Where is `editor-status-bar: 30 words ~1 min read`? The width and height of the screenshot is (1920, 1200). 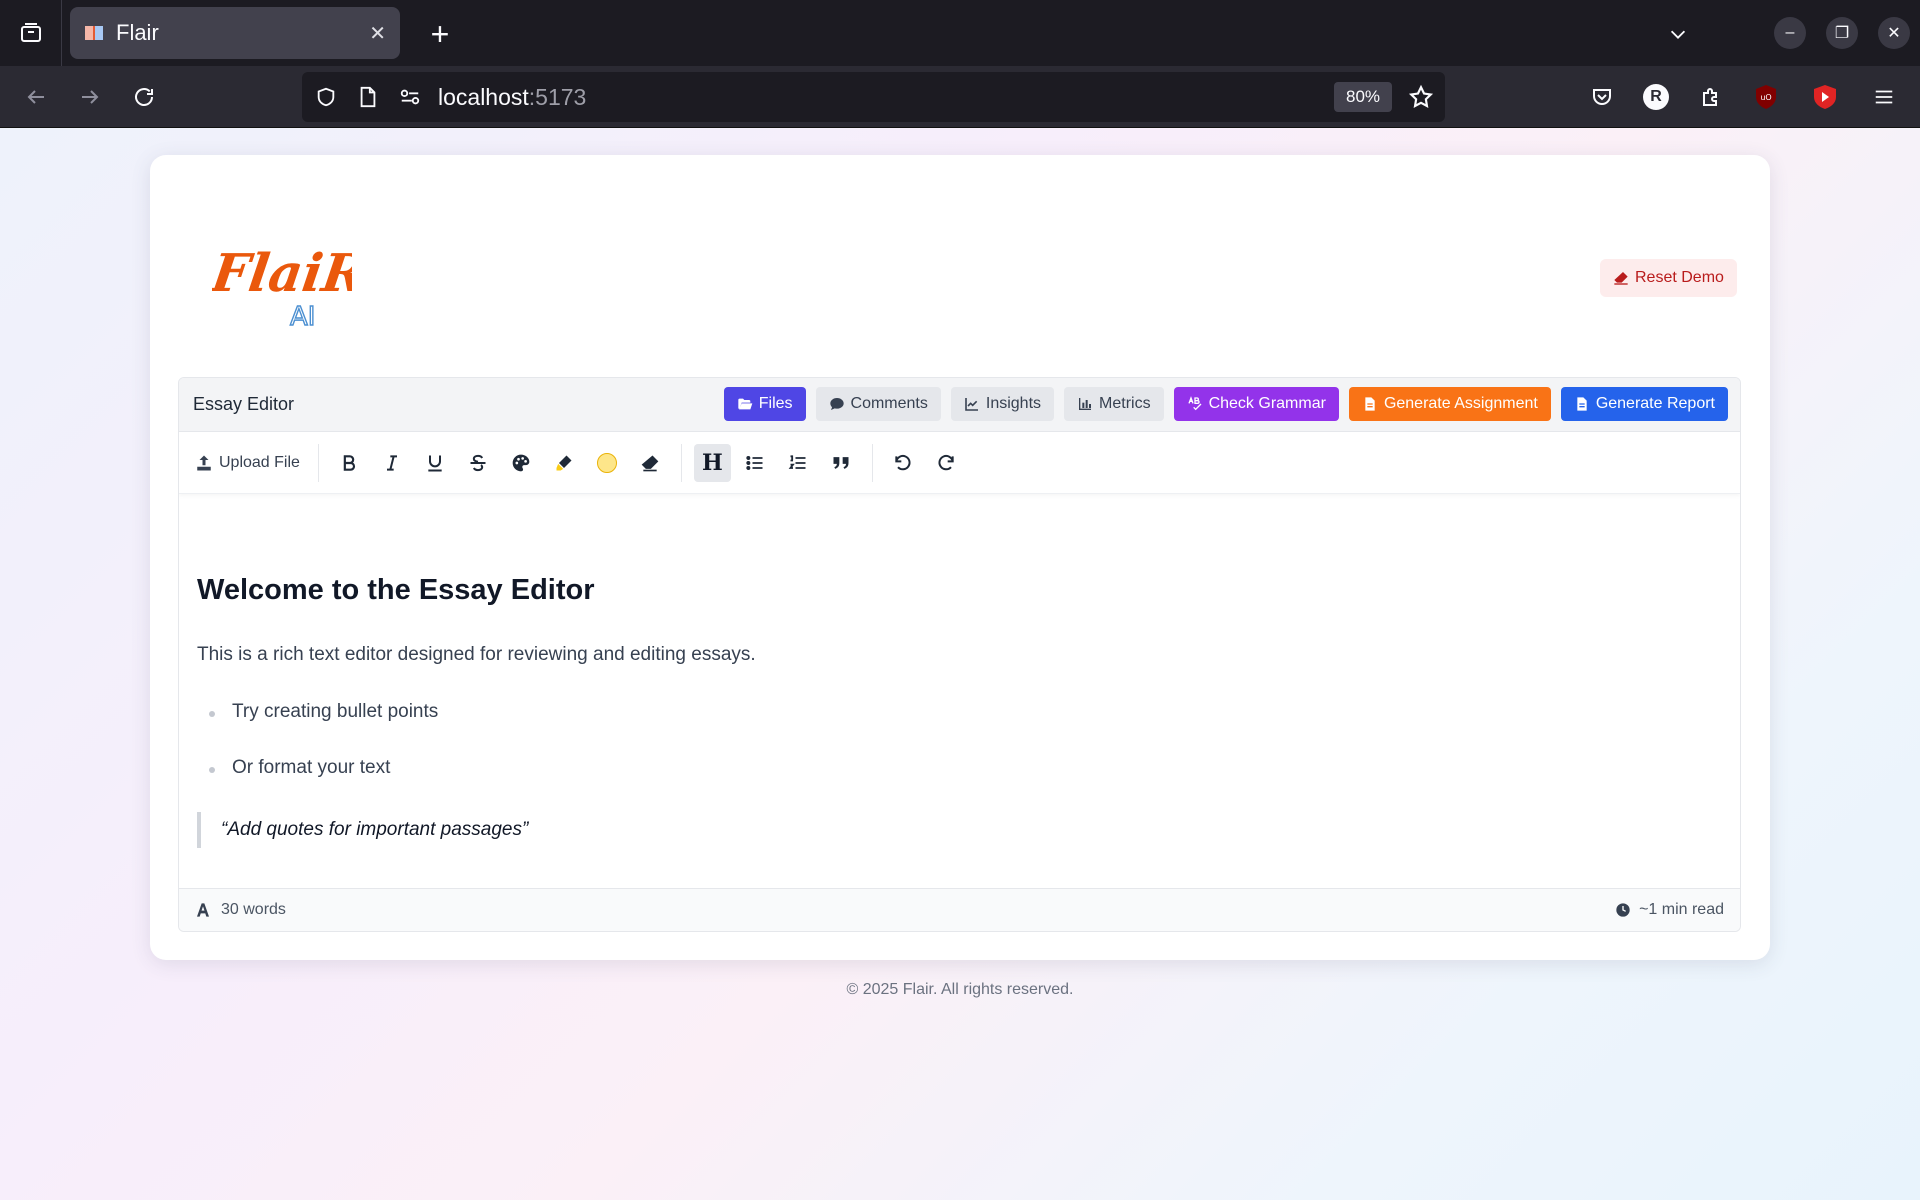
editor-status-bar: 30 words ~1 min read is located at coordinates (959, 909).